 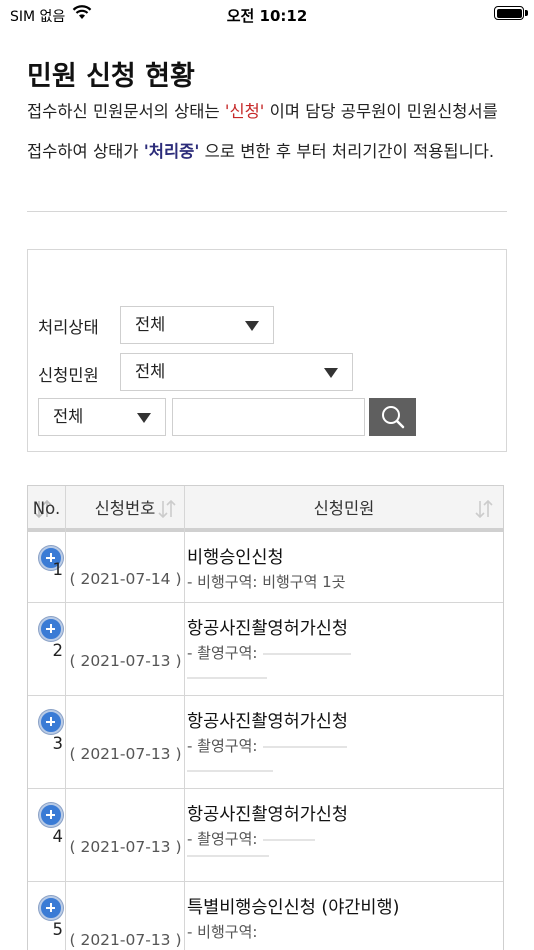 I want to click on row-date: ( 2021-07-14 ), so click(x=125, y=579).